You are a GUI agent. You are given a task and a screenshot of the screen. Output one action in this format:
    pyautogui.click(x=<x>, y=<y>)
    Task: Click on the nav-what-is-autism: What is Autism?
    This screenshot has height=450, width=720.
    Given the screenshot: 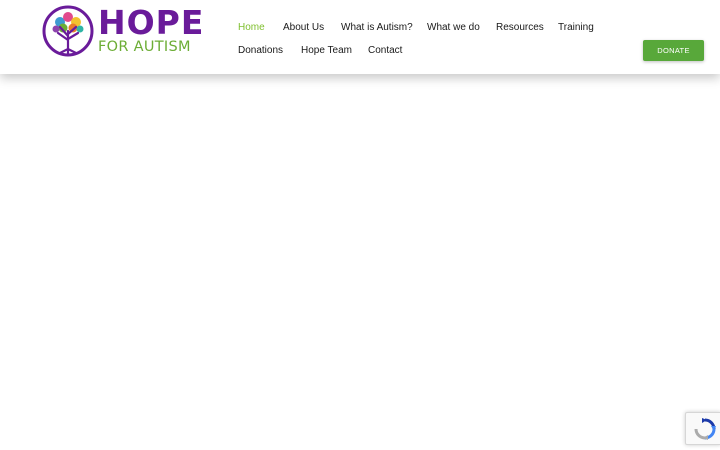 What is the action you would take?
    pyautogui.click(x=377, y=28)
    